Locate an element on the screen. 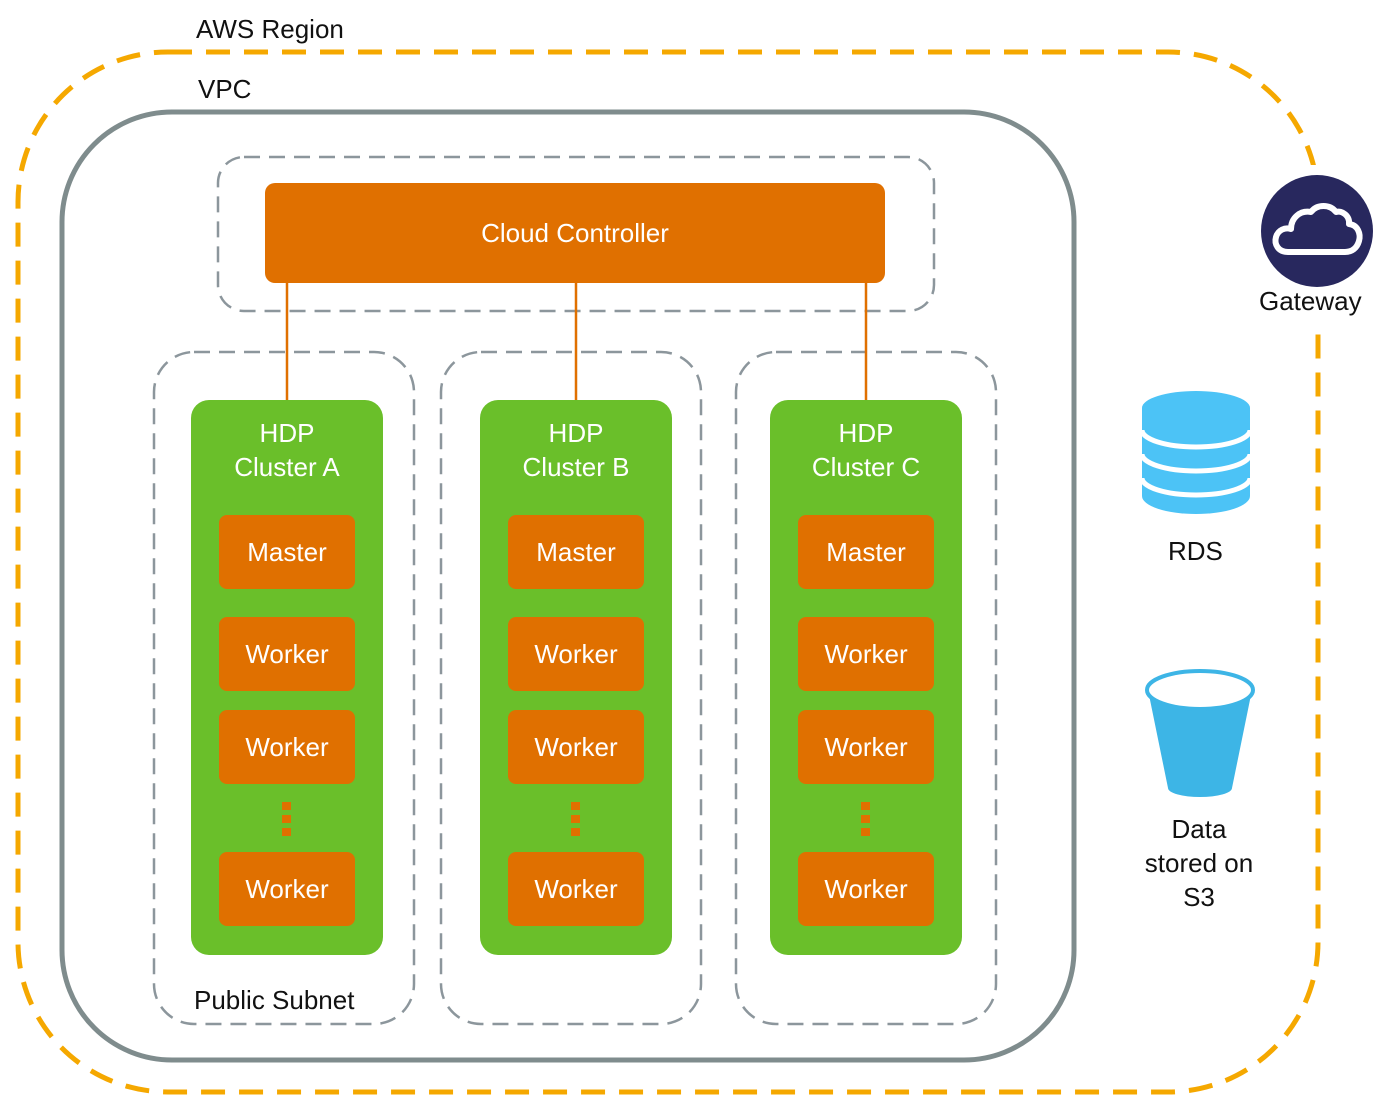  vpc-label: VPC is located at coordinates (225, 89).